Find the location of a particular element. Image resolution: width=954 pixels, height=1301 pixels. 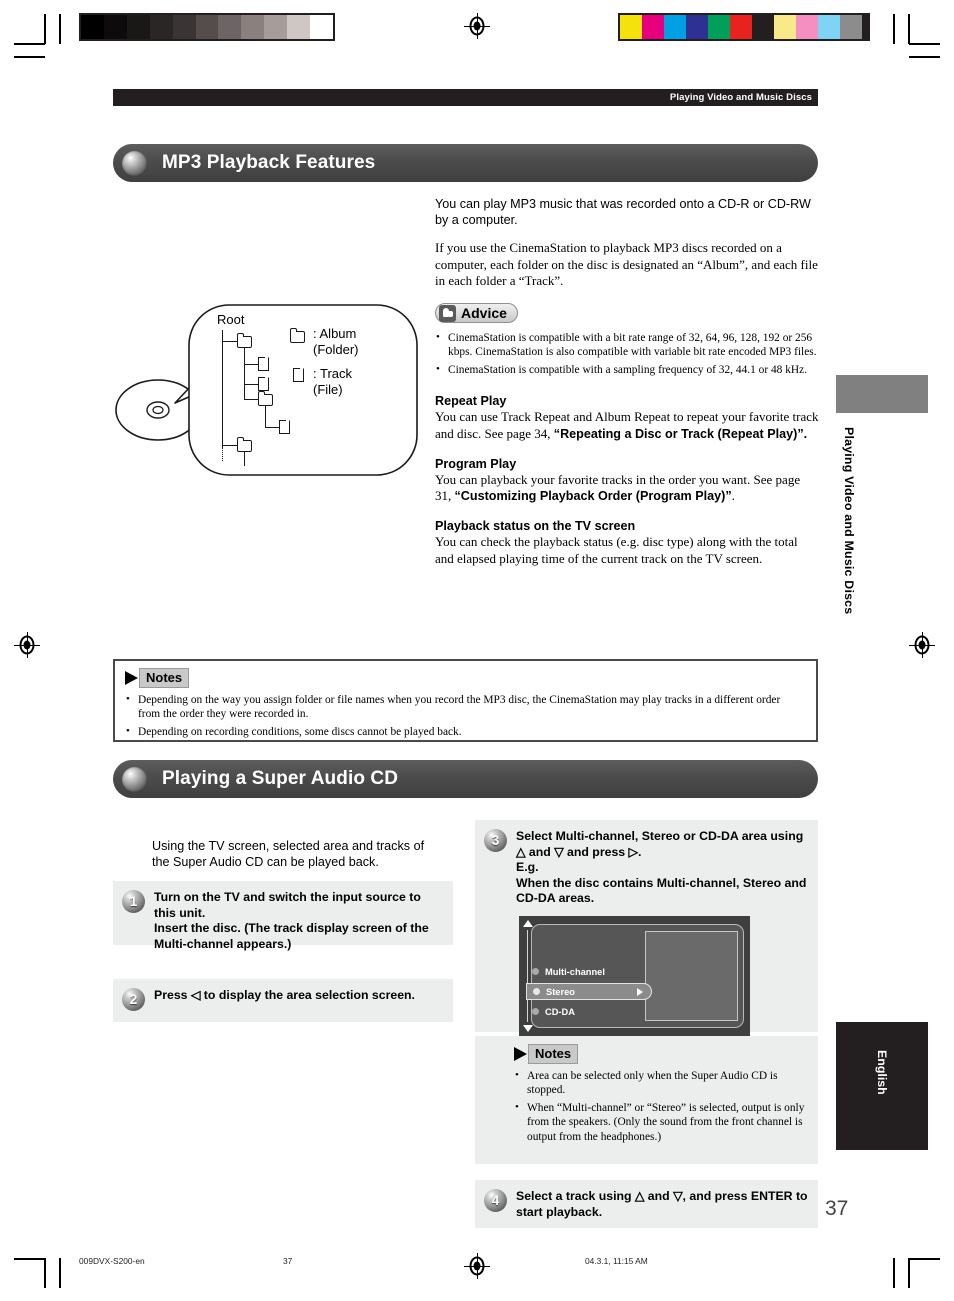

advice-label: Advice is located at coordinates (484, 313).